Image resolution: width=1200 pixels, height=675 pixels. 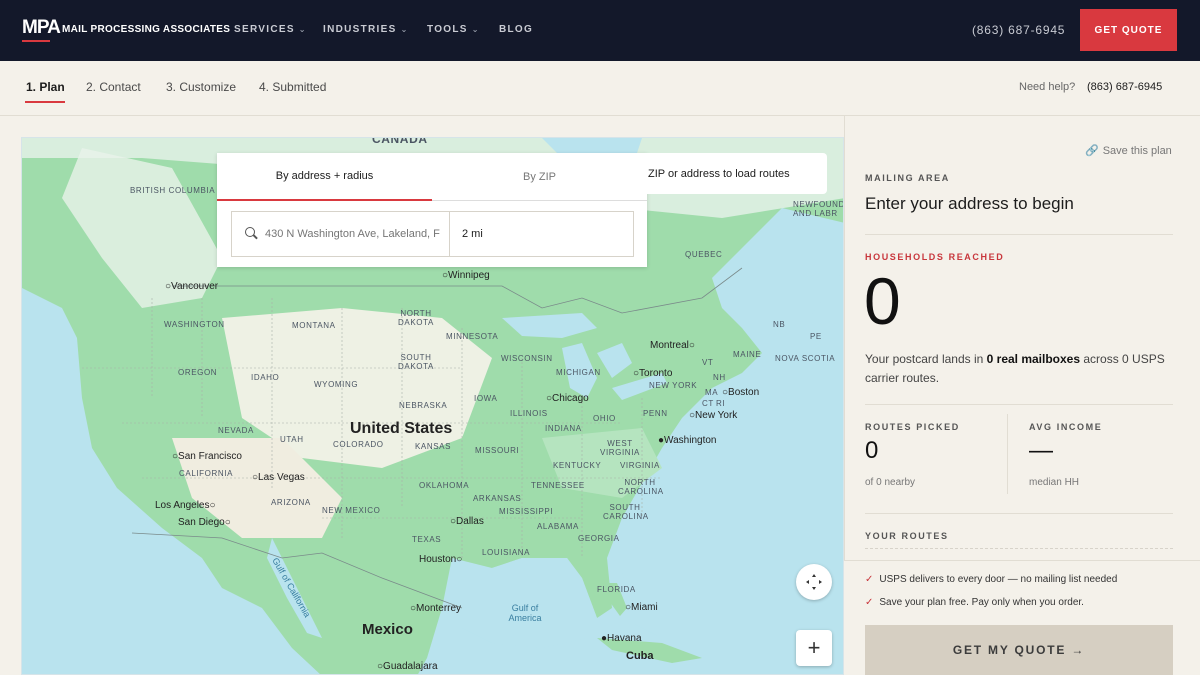 What do you see at coordinates (578, 372) in the screenshot?
I see `label-michigan: MICHIGAN` at bounding box center [578, 372].